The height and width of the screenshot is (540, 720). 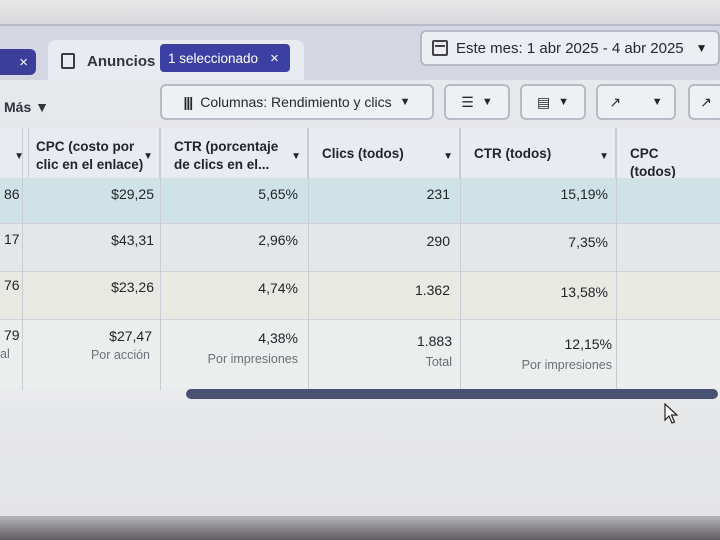 I want to click on column-header-ctr-all: CTR (todos) ▼, so click(x=538, y=153).